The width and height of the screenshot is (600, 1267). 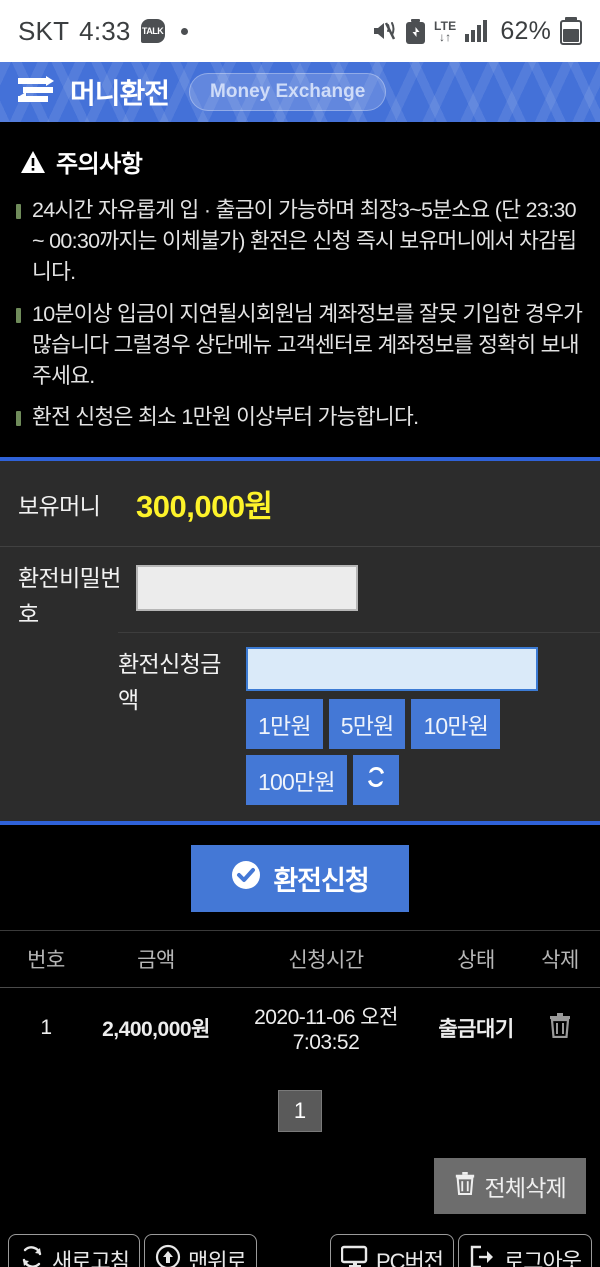 I want to click on row-delete-button, so click(x=560, y=1026).